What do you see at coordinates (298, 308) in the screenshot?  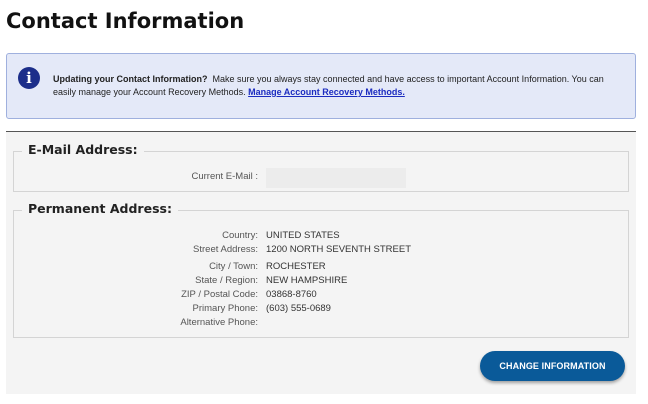 I see `primary-phone-value: (603) 555-0689` at bounding box center [298, 308].